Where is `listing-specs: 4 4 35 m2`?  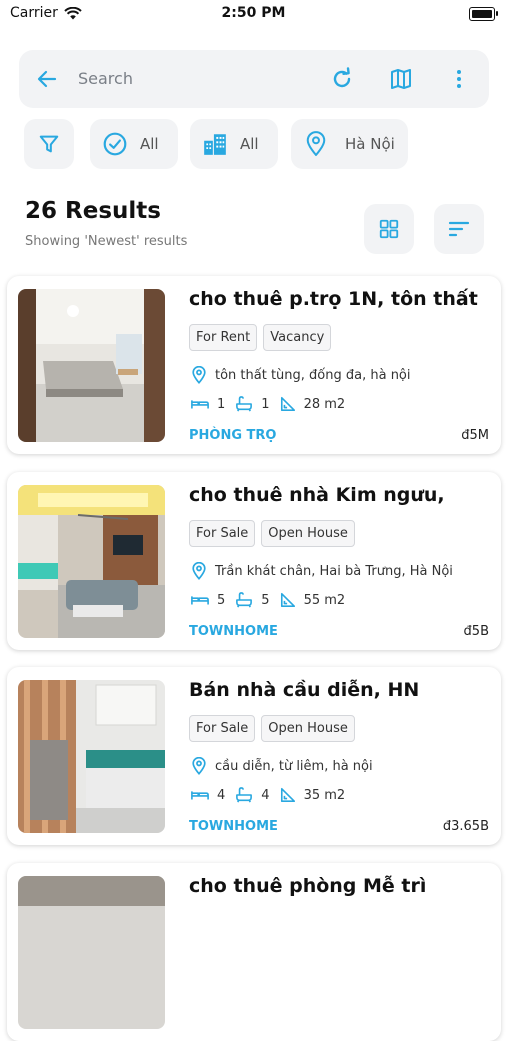
listing-specs: 4 4 35 m2 is located at coordinates (273, 795).